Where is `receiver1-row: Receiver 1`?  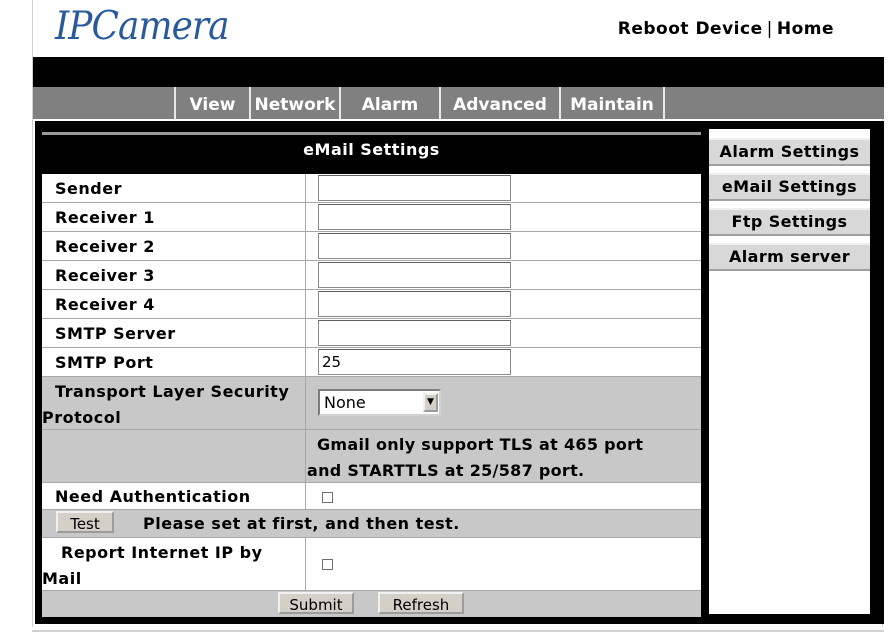
receiver1-row: Receiver 1 is located at coordinates (371, 217).